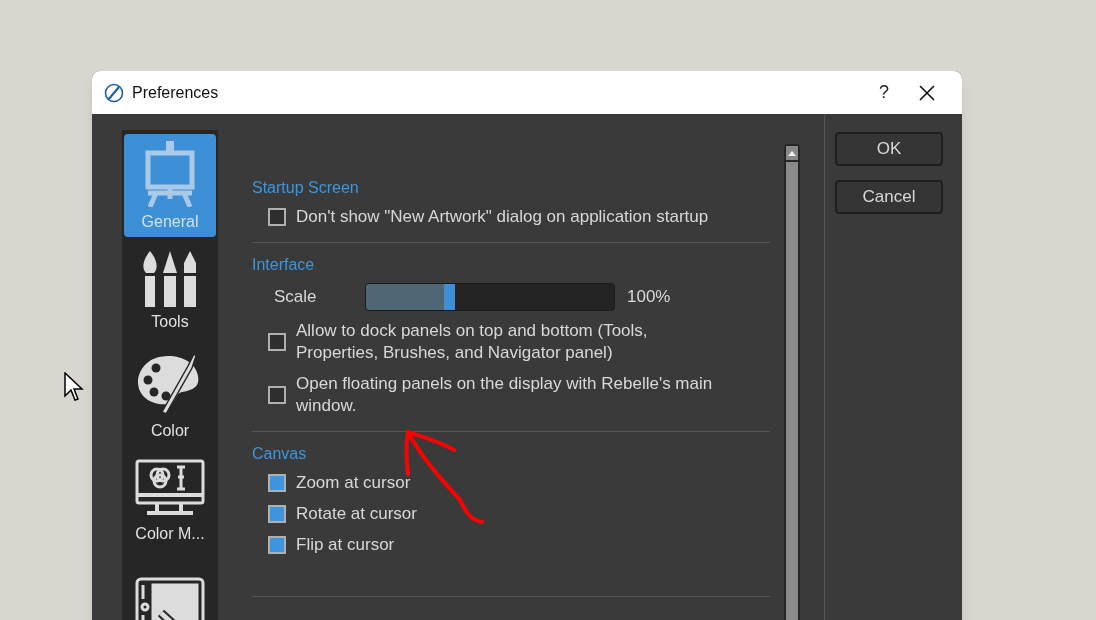 This screenshot has height=620, width=1096. What do you see at coordinates (170, 290) in the screenshot?
I see `sidebar-item: Tools` at bounding box center [170, 290].